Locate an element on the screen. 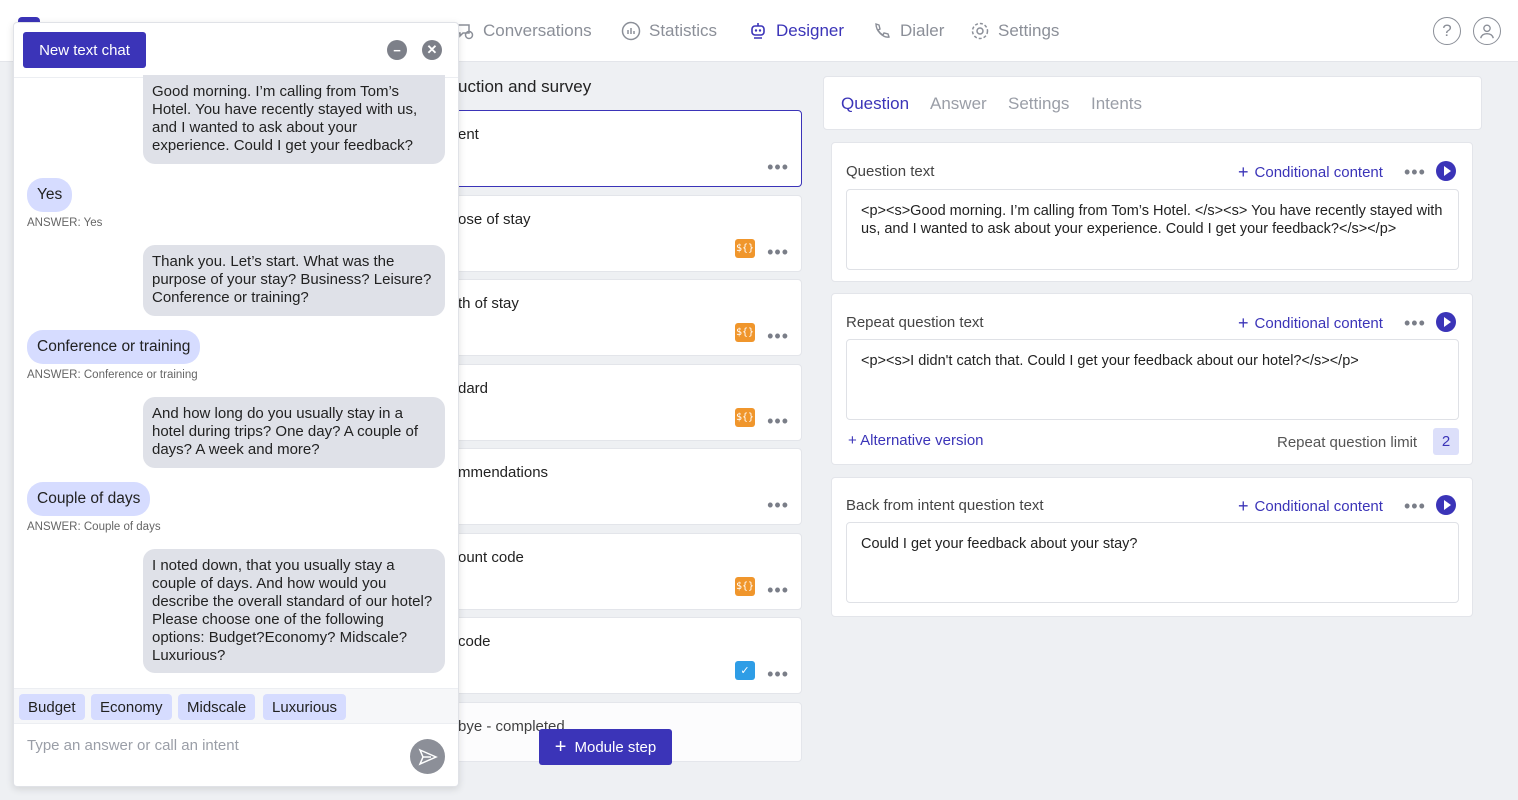  module-title: uction and survey is located at coordinates (525, 86).